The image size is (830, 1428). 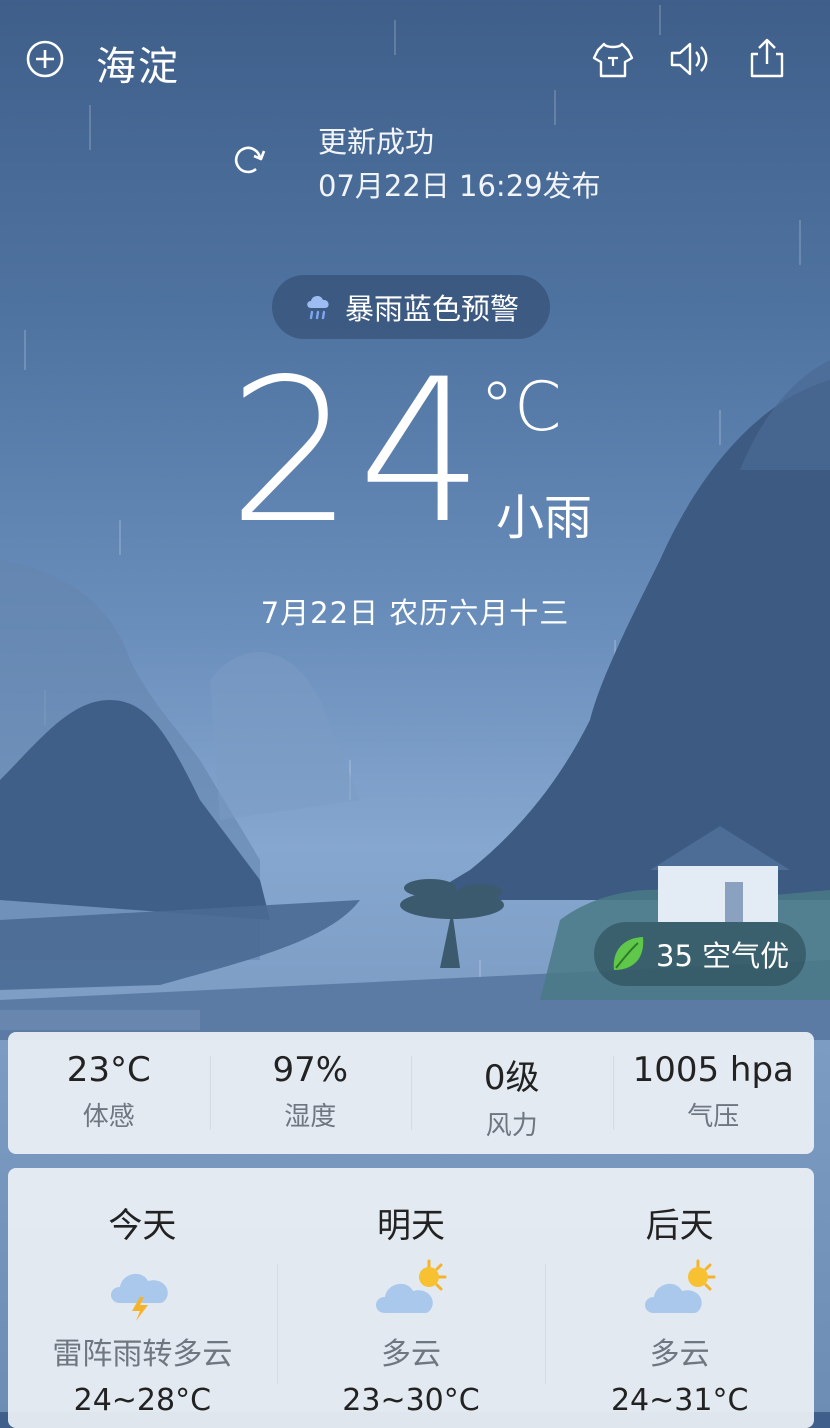 I want to click on leaf-icon, so click(x=628, y=953).